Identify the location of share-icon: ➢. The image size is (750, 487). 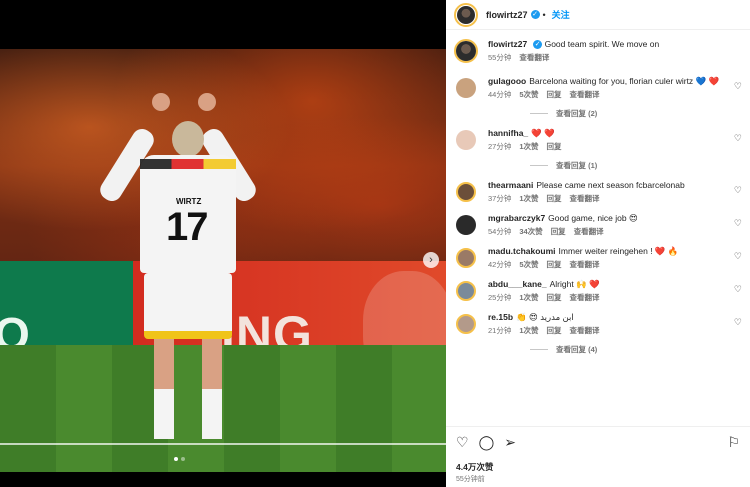
(510, 442).